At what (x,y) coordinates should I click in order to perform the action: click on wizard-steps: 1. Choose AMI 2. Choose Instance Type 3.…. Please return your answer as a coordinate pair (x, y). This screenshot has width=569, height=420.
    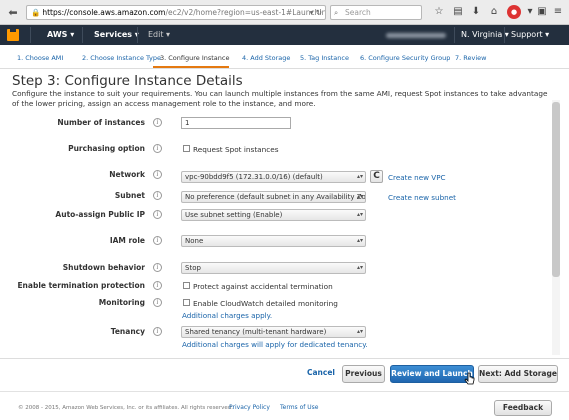
    Looking at the image, I should click on (284, 57).